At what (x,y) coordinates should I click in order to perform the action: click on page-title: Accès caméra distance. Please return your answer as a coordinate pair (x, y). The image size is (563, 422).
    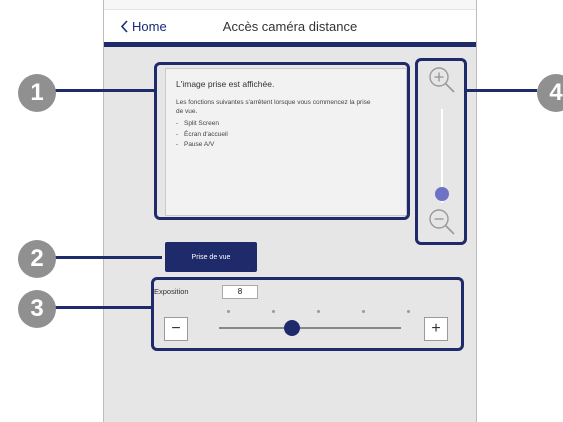
    Looking at the image, I should click on (290, 26).